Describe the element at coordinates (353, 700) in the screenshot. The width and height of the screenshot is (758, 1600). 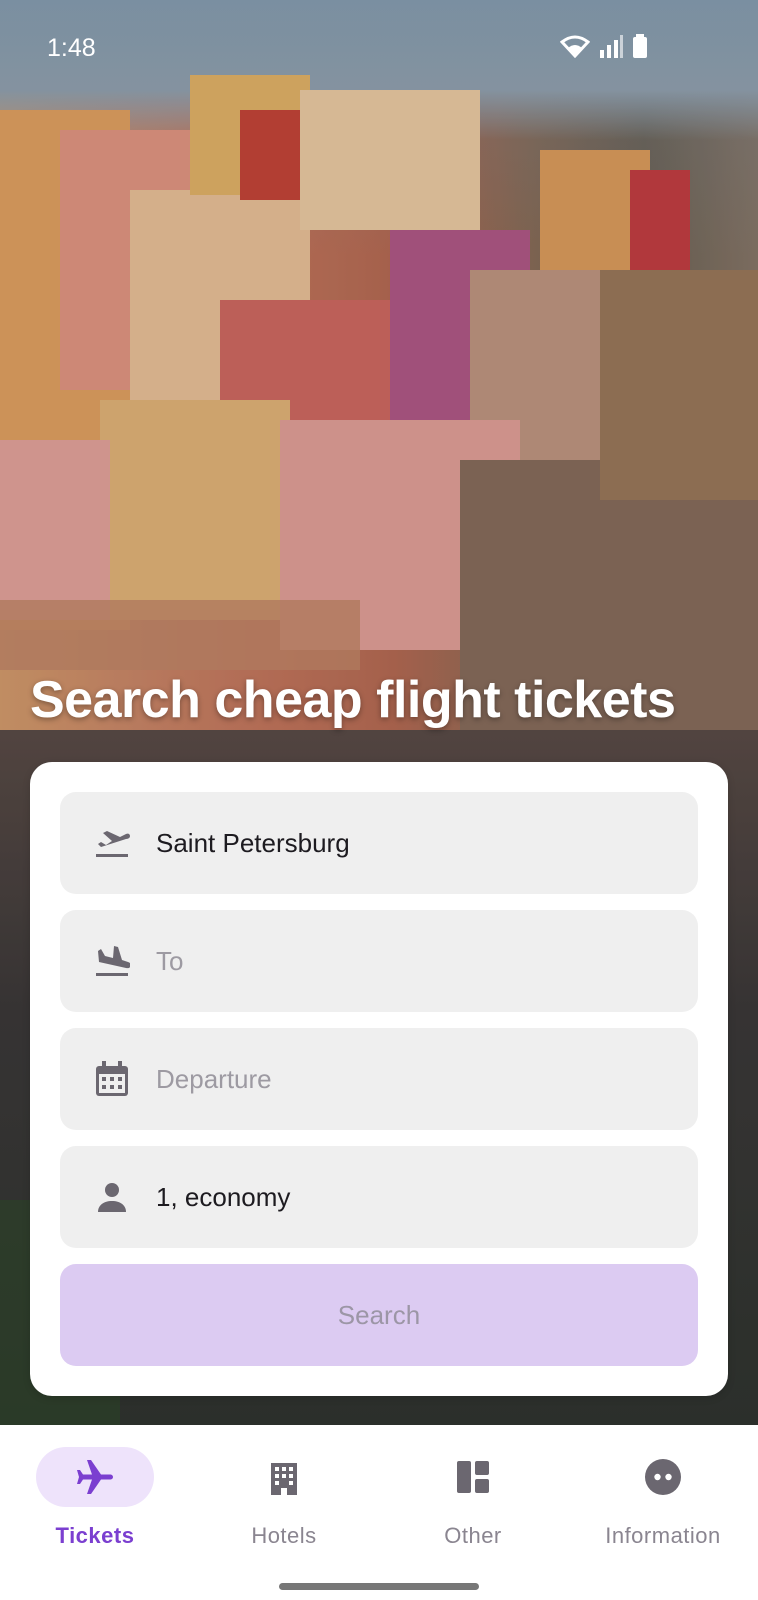
I see `page-title: Search cheap flight tickets` at that location.